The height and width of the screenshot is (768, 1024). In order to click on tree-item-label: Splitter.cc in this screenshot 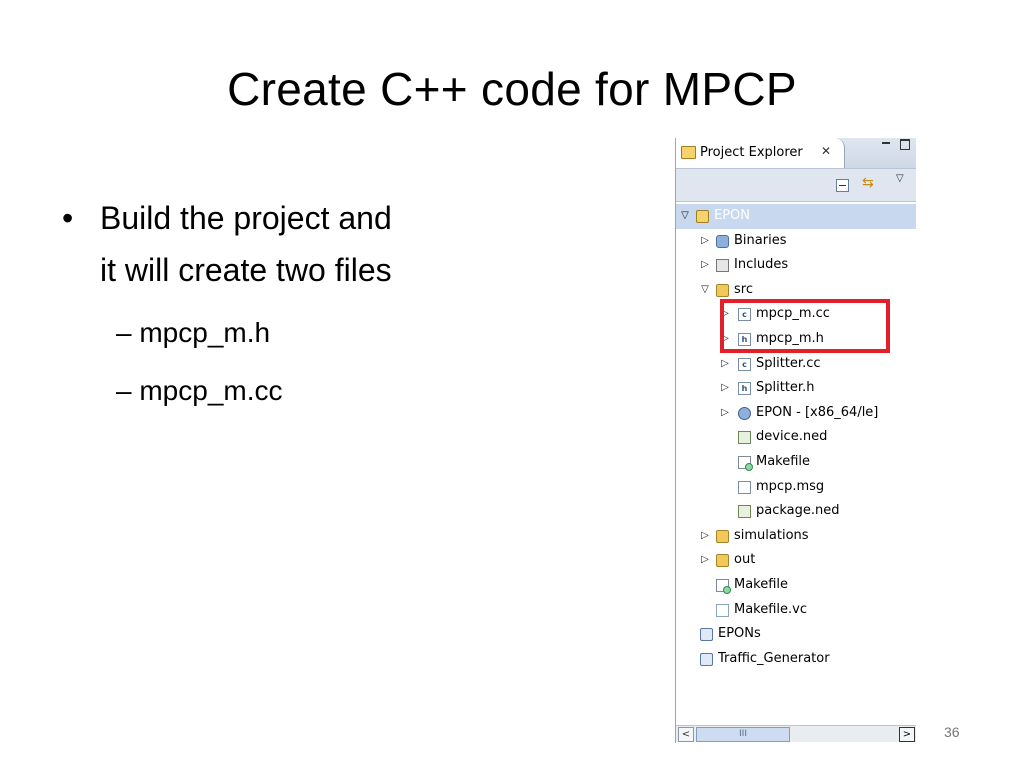, I will do `click(788, 363)`.